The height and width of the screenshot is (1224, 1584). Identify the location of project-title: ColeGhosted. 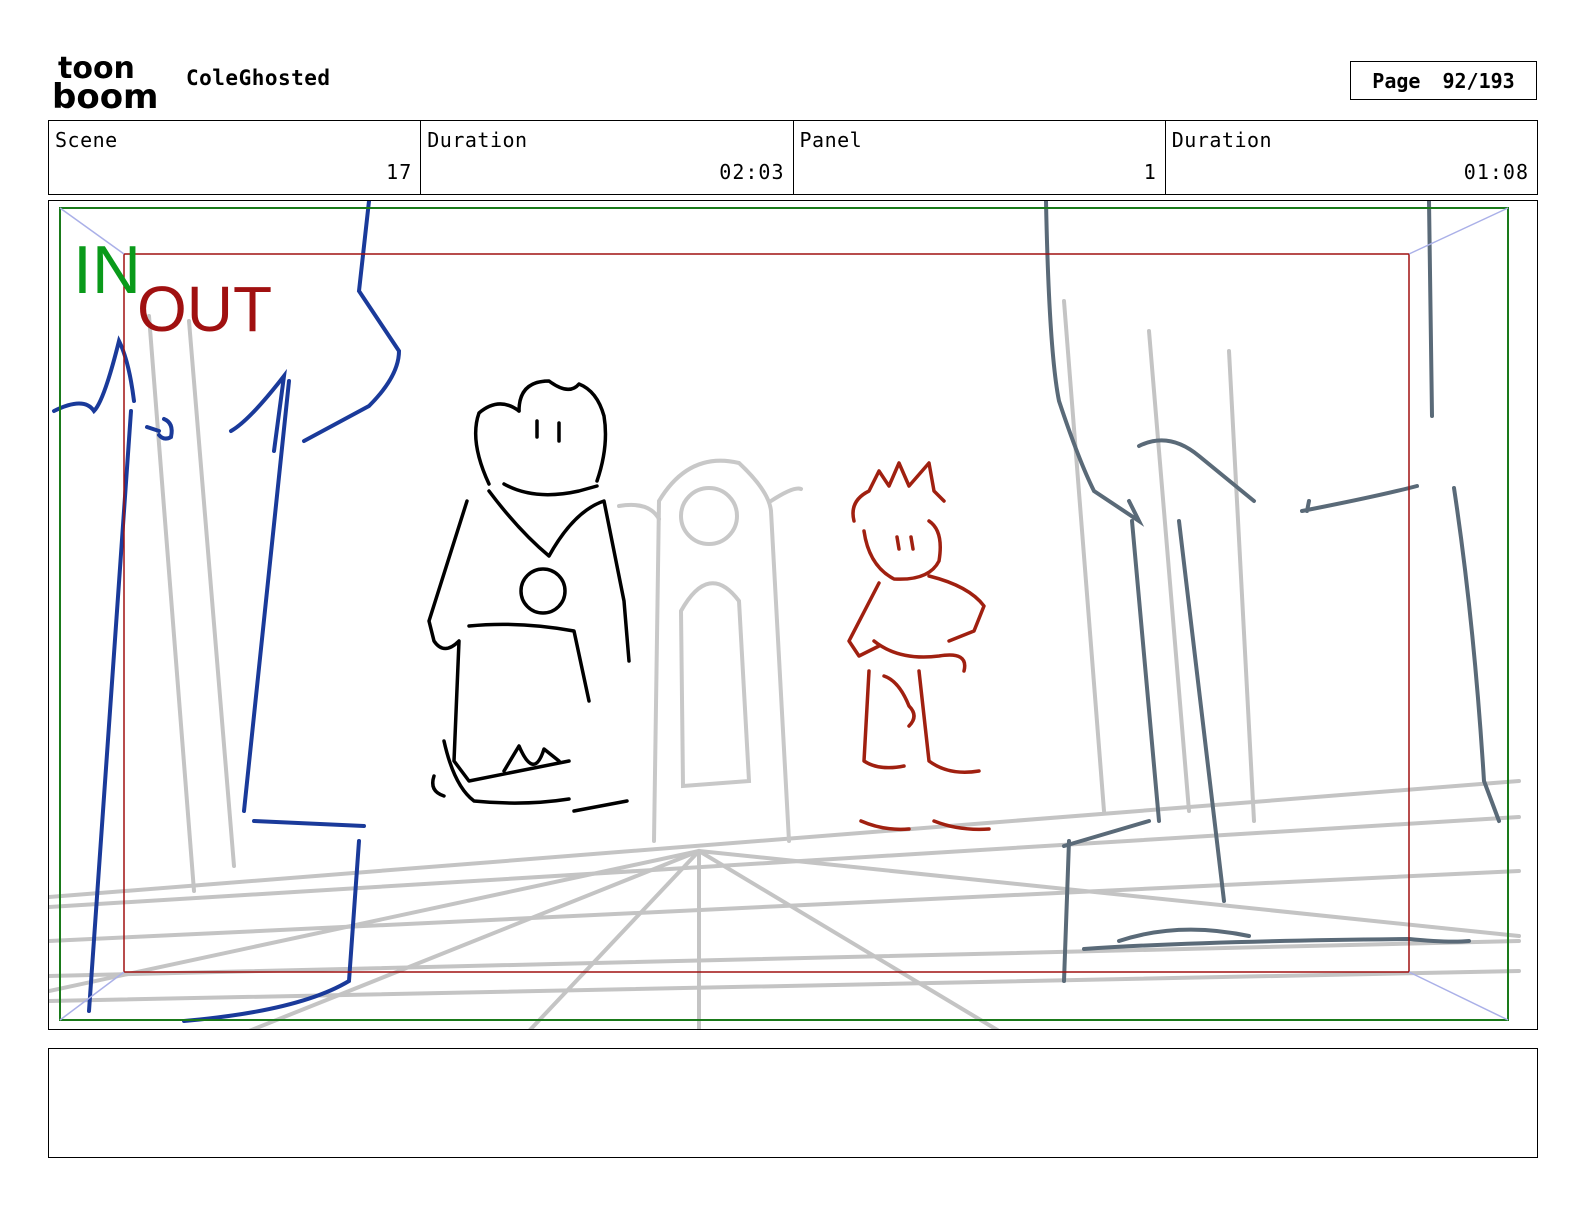
(258, 78).